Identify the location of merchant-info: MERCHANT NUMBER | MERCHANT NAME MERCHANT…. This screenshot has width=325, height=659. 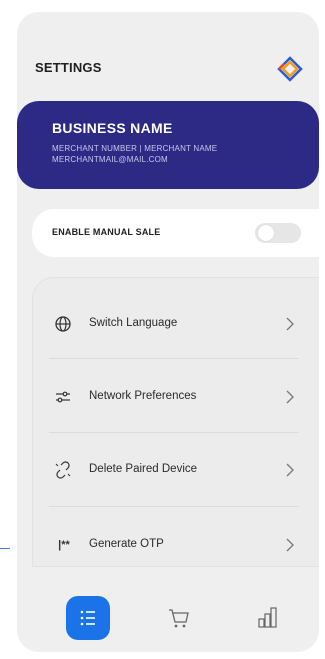
(185, 154).